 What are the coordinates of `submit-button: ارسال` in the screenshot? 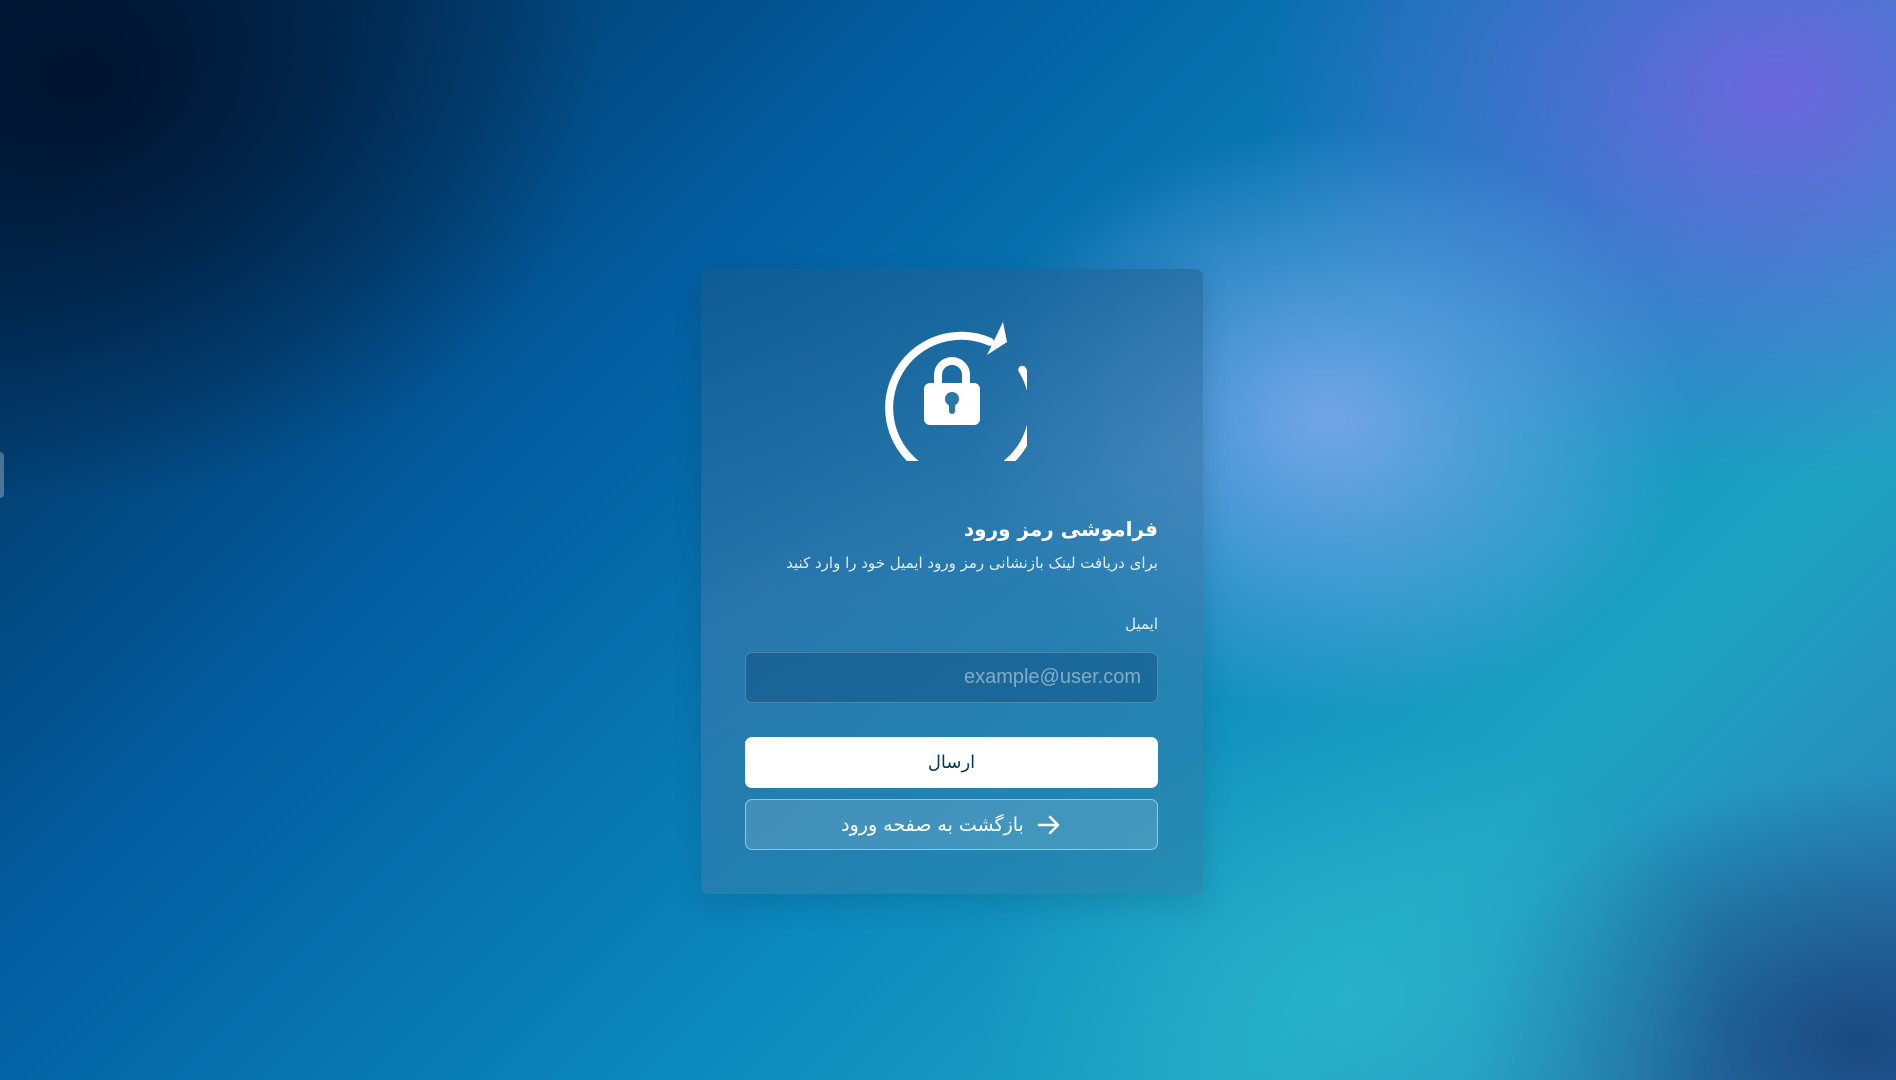 It's located at (951, 762).